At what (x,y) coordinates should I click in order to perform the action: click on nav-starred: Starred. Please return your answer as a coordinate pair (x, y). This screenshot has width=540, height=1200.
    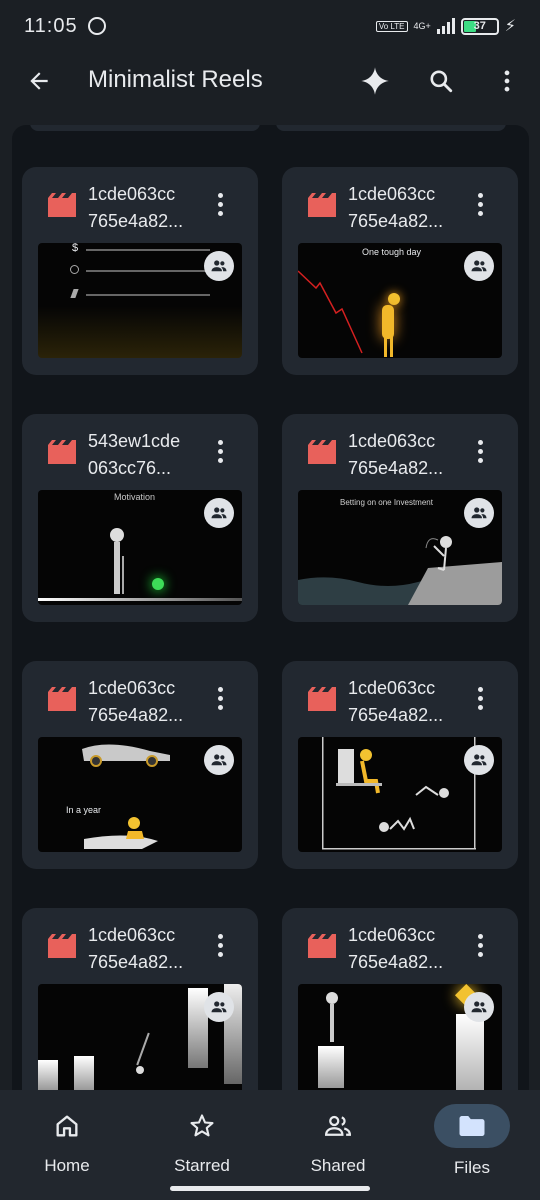
    Looking at the image, I should click on (202, 1140).